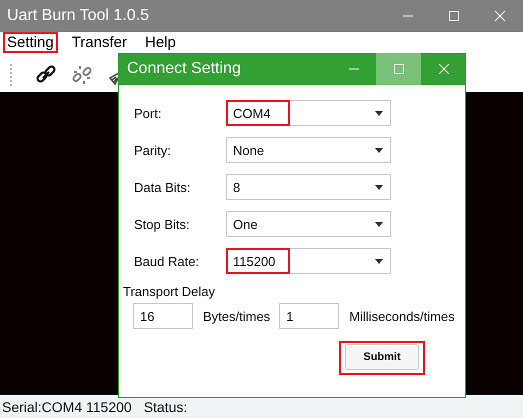  I want to click on unit-label: Bytes/times, so click(236, 316).